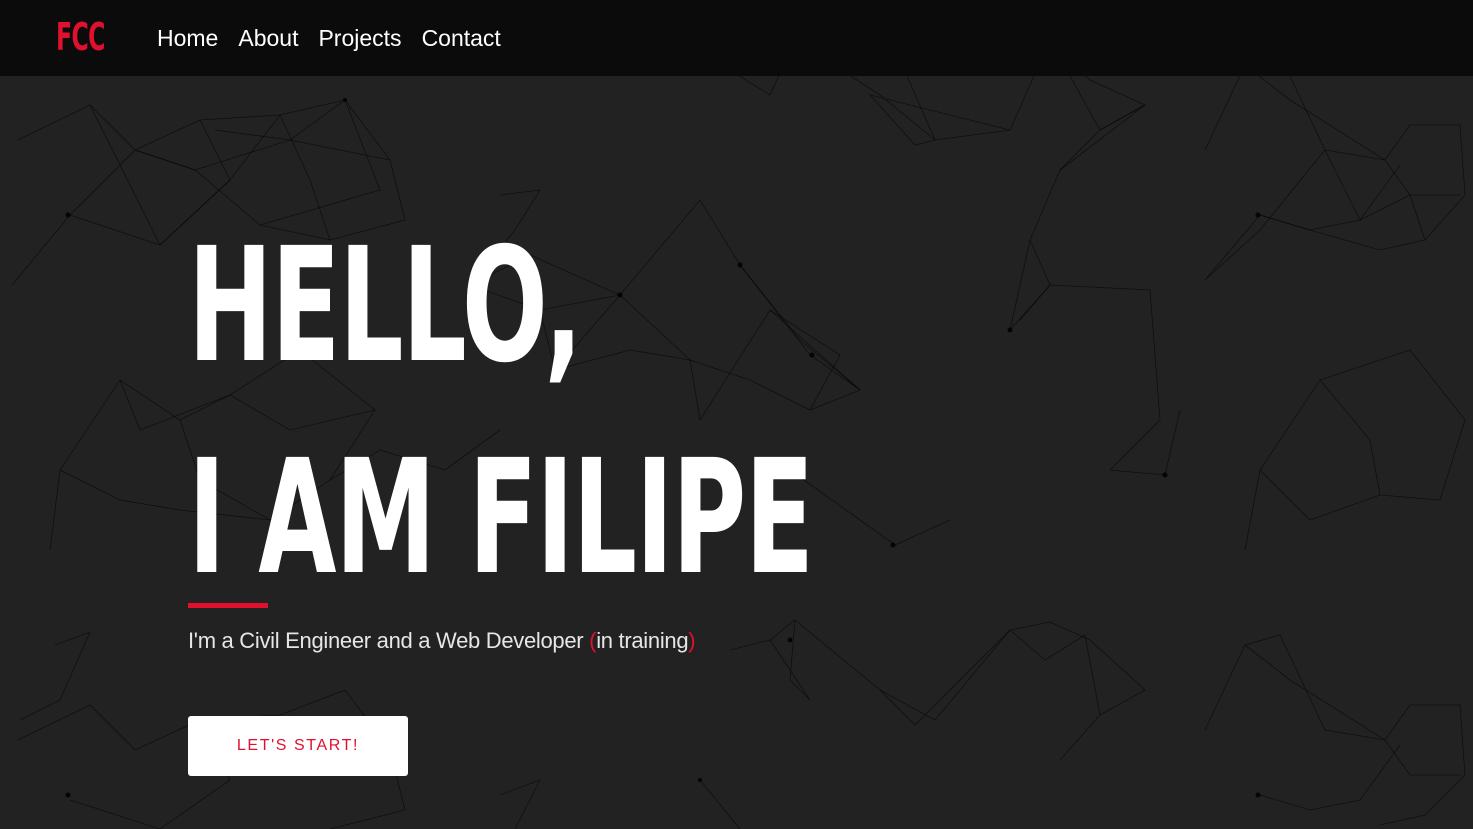 The width and height of the screenshot is (1473, 829). I want to click on nav-links: Home About Projects Contact, so click(329, 38).